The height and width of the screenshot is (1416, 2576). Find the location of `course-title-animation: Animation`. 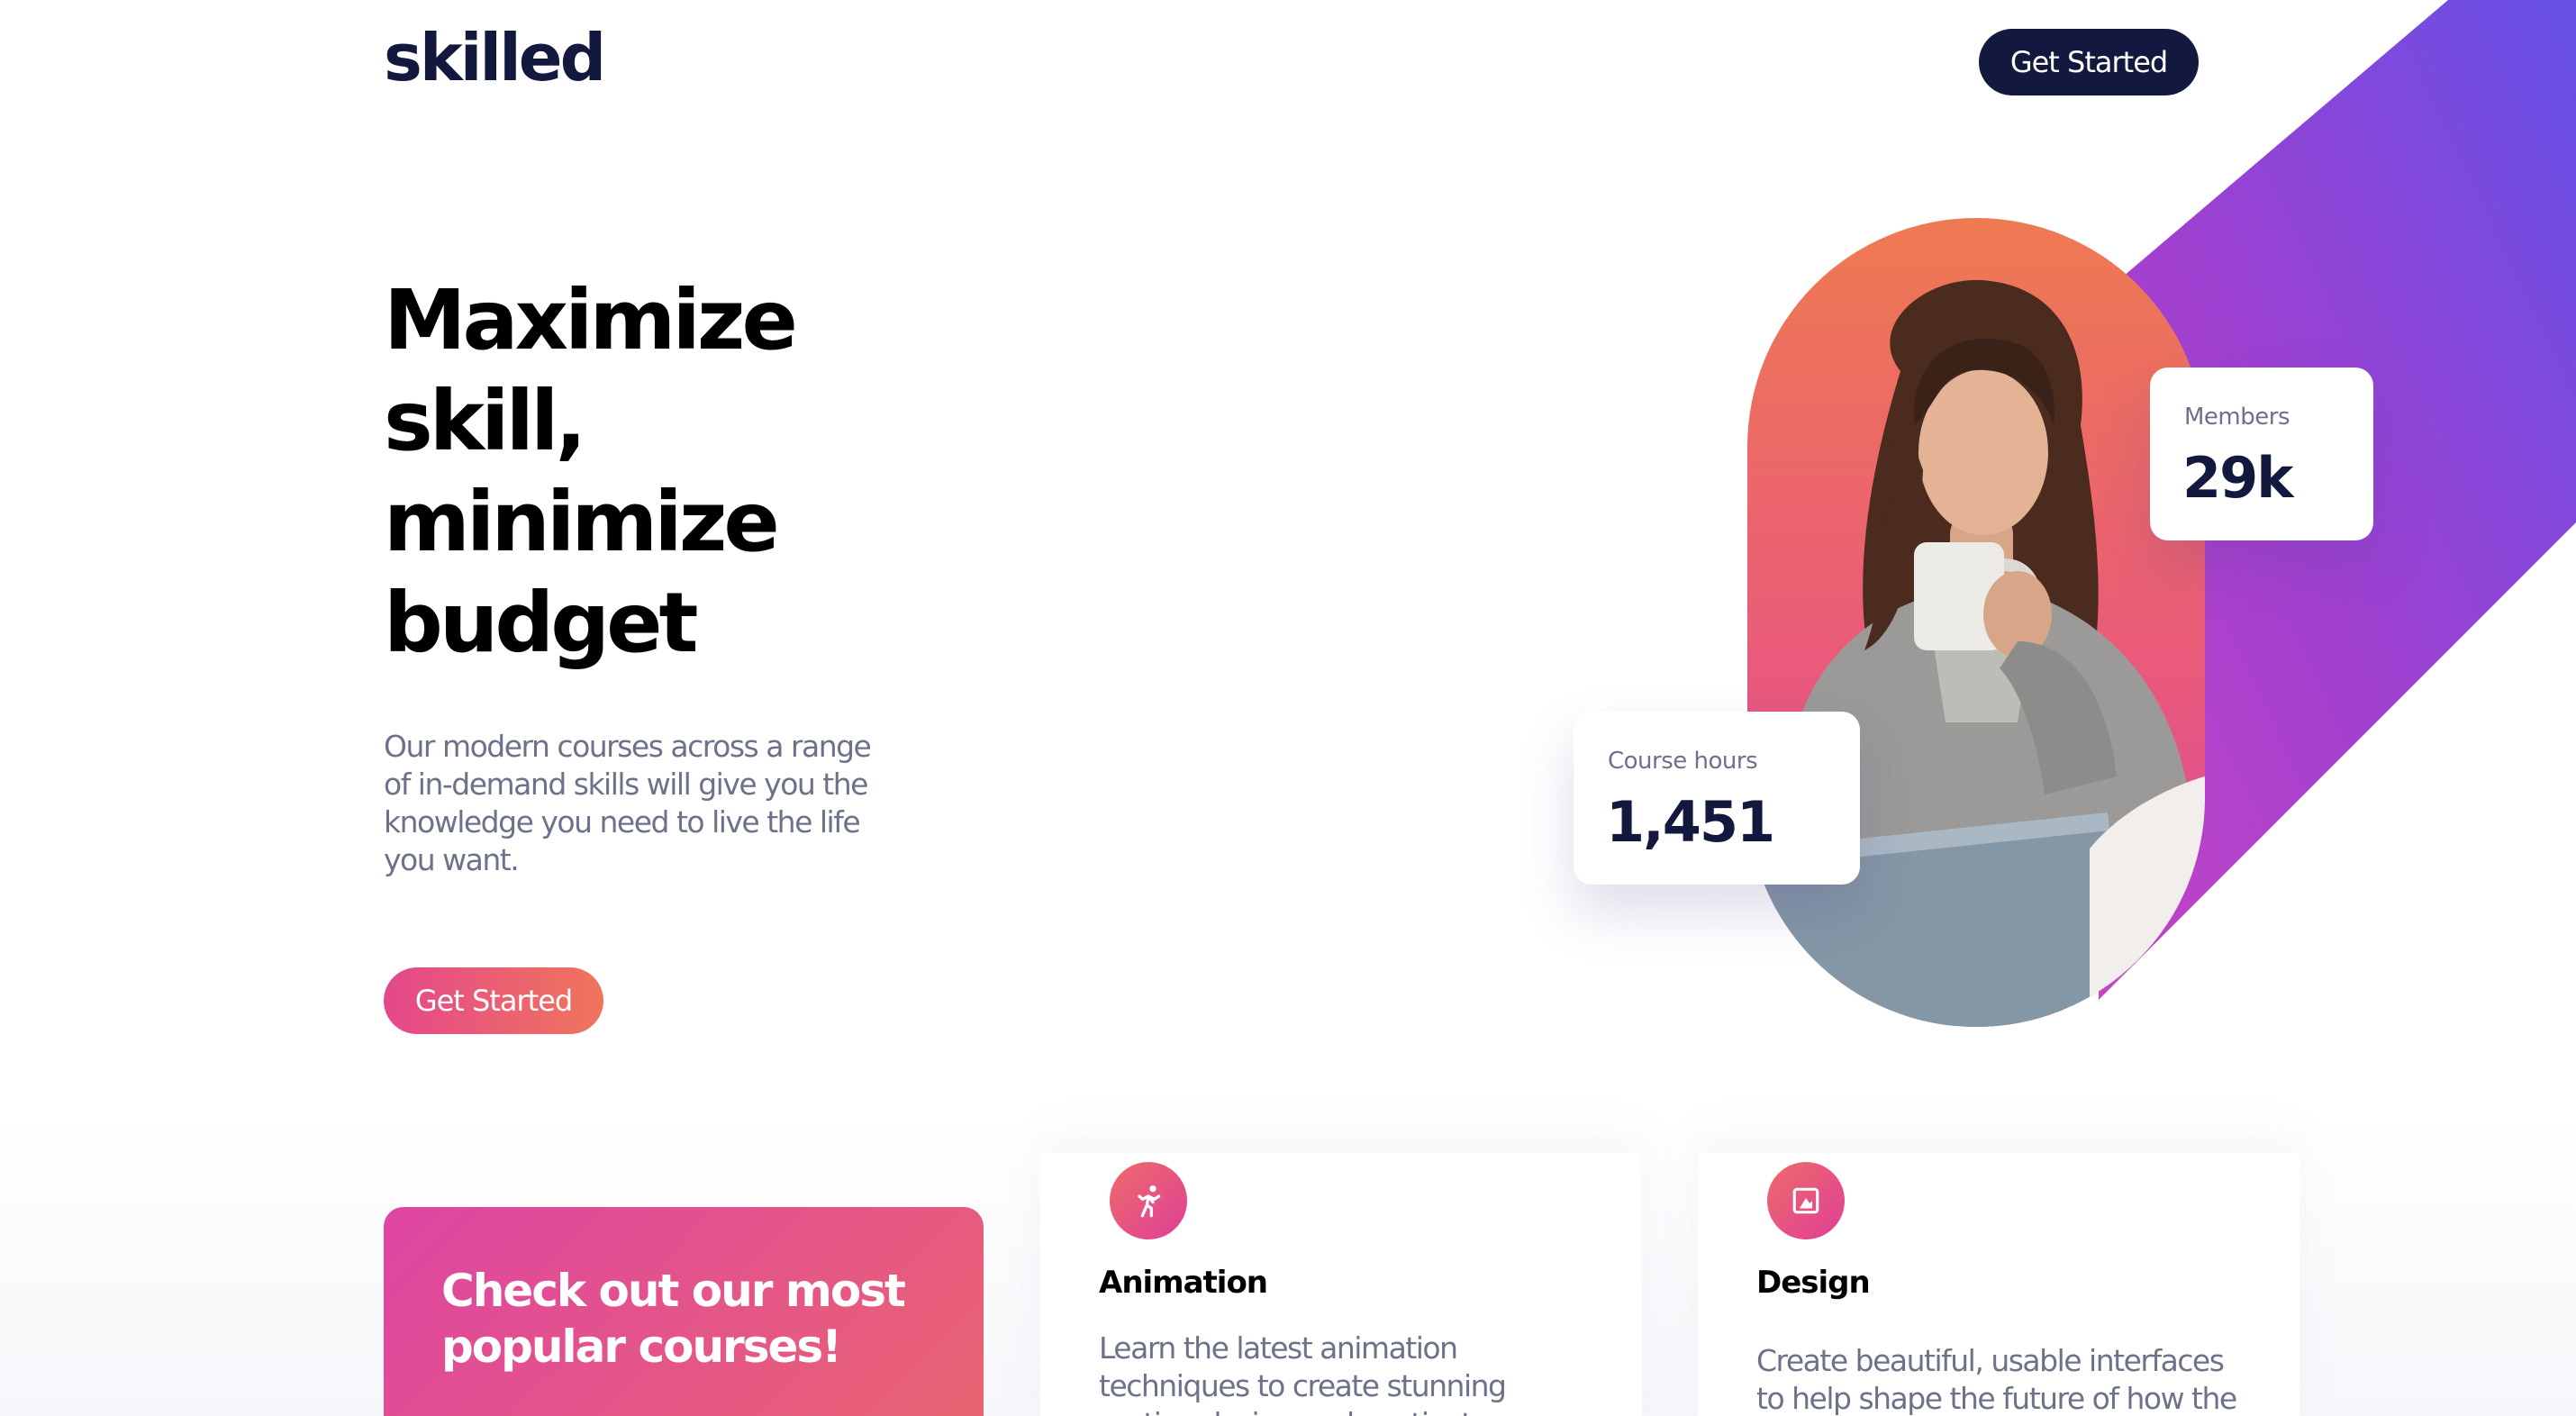

course-title-animation: Animation is located at coordinates (1183, 1283).